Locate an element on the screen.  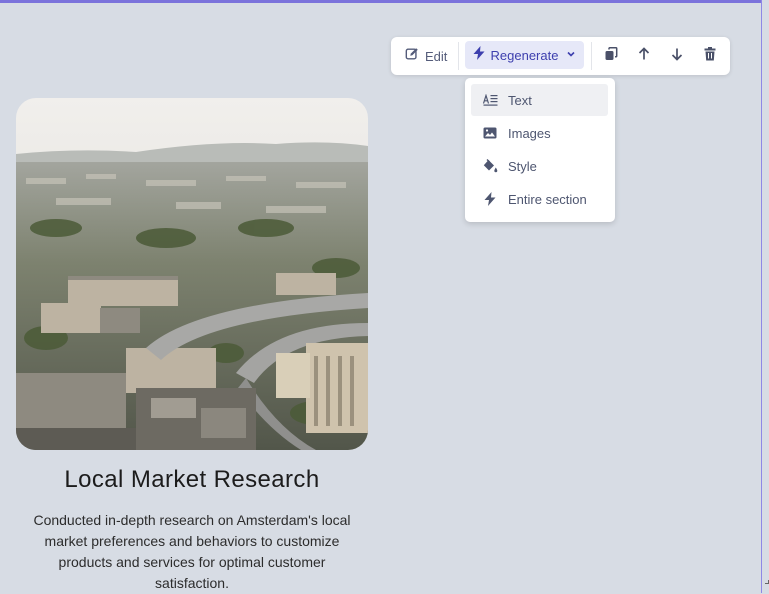
move-up-button is located at coordinates (644, 56).